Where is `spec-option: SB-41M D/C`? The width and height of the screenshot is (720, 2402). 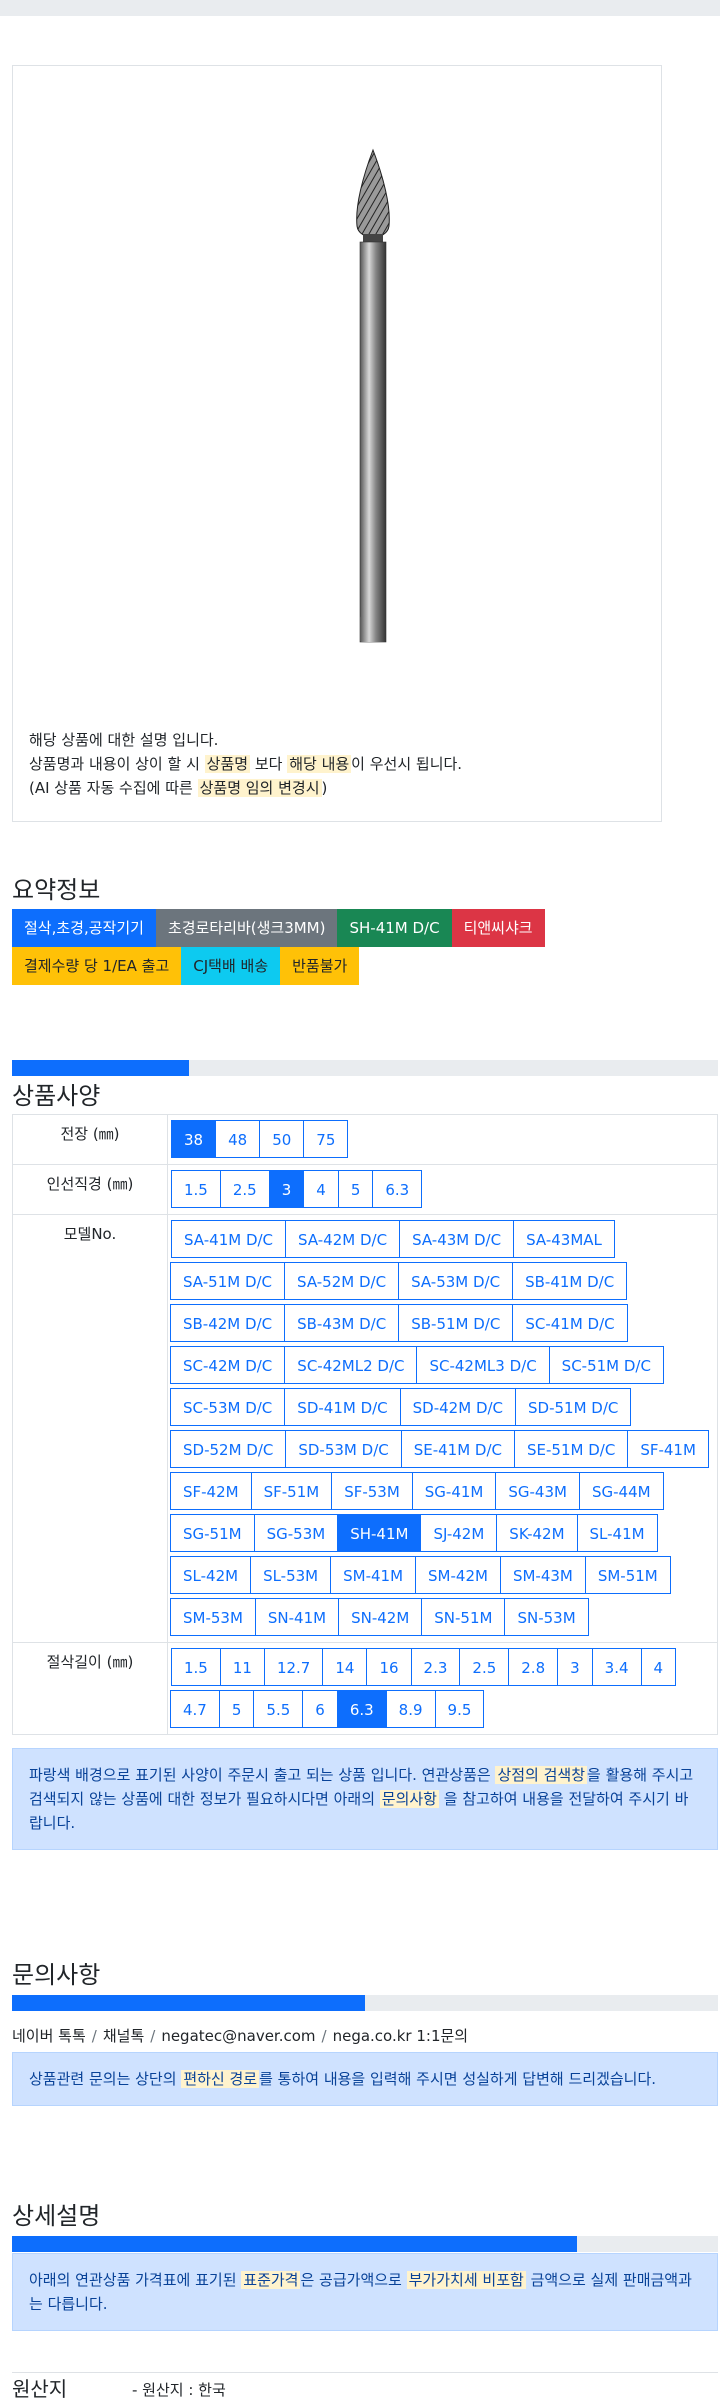
spec-option: SB-41M D/C is located at coordinates (570, 1281).